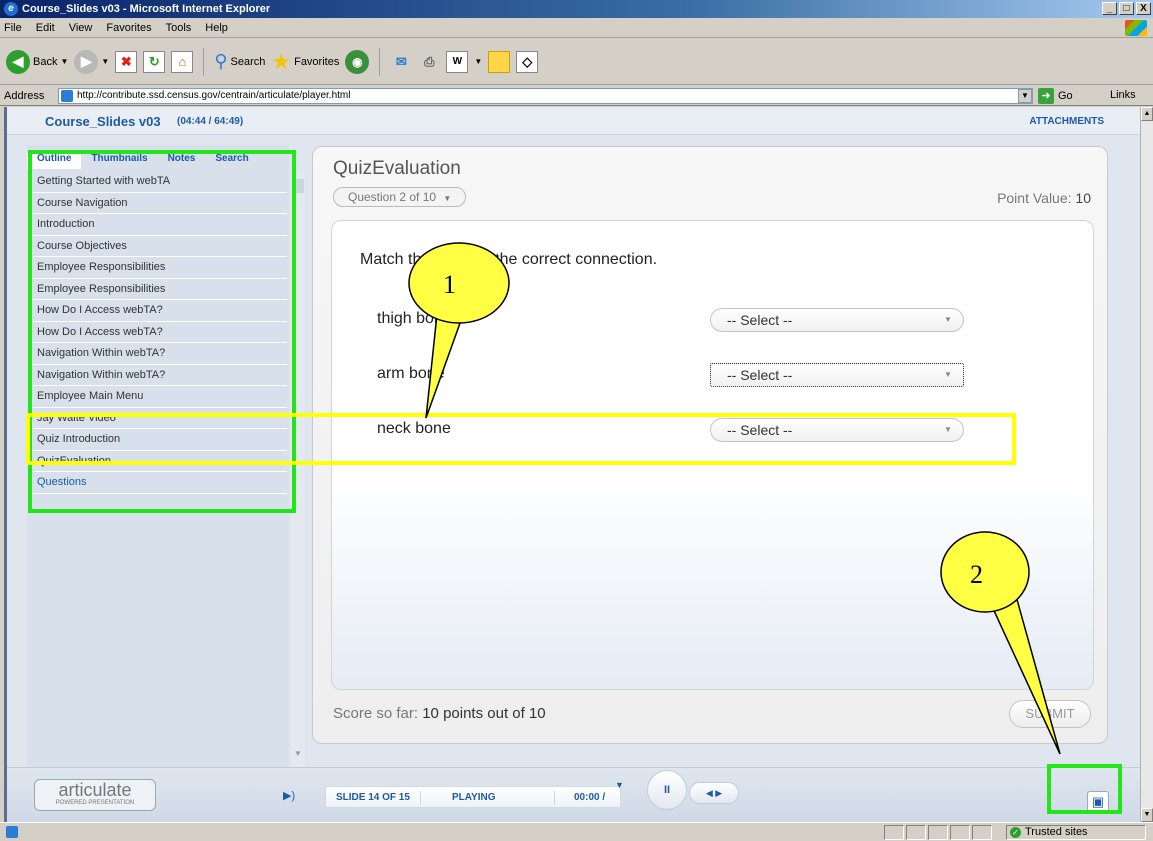  Describe the element at coordinates (1024, 675) in the screenshot. I see `callout-2-pointer` at that location.